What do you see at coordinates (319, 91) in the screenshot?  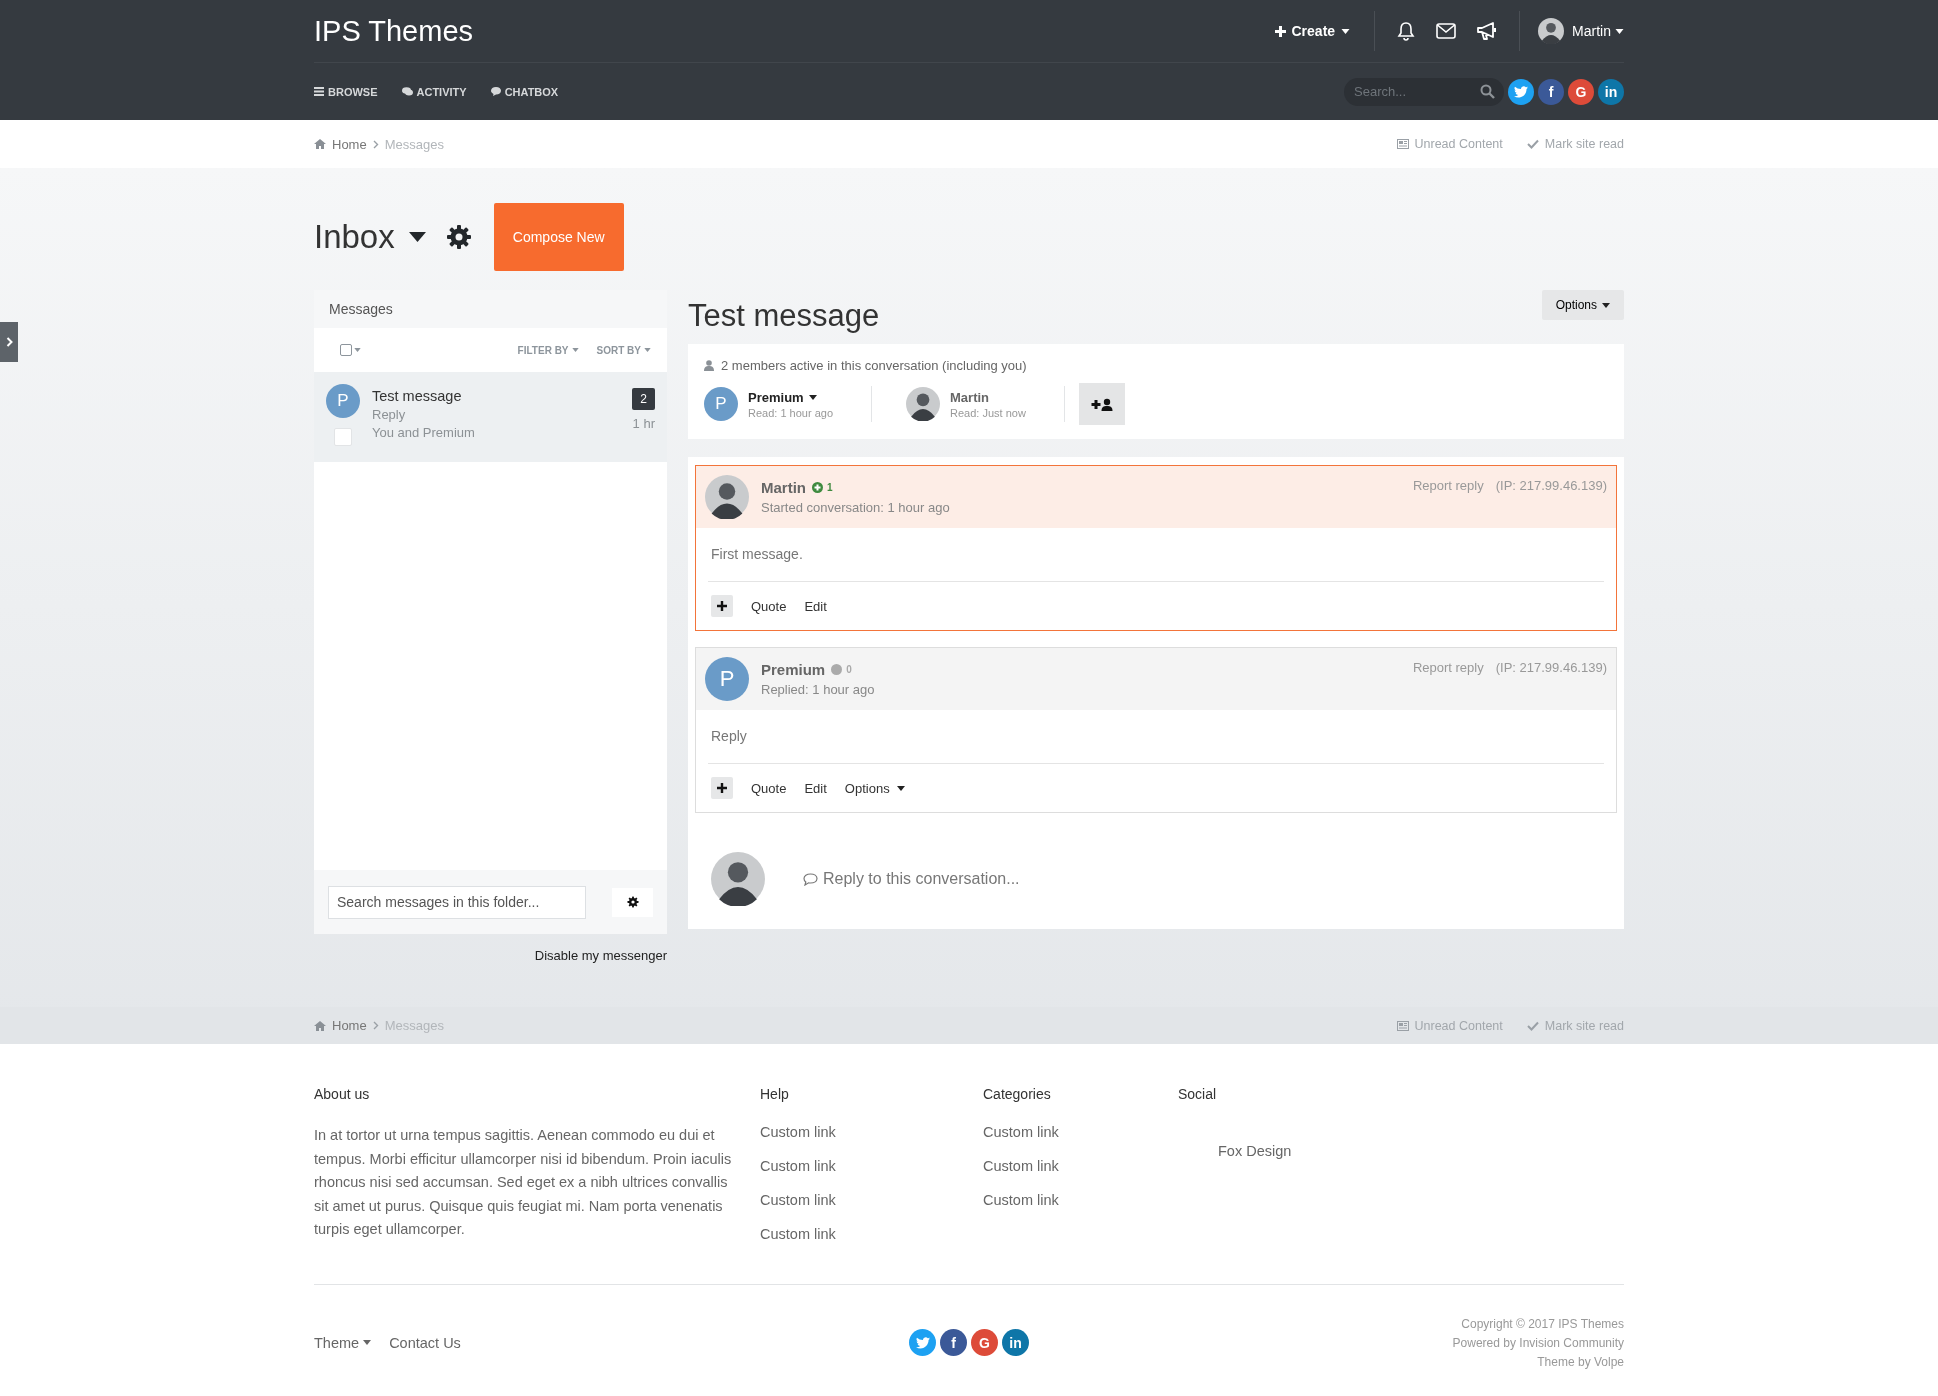 I see `menu-icon` at bounding box center [319, 91].